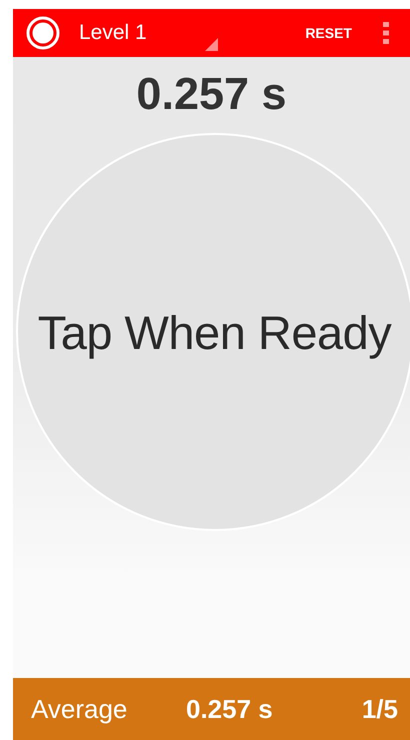 The image size is (410, 740). What do you see at coordinates (380, 709) in the screenshot?
I see `attempt-counter: 1/5` at bounding box center [380, 709].